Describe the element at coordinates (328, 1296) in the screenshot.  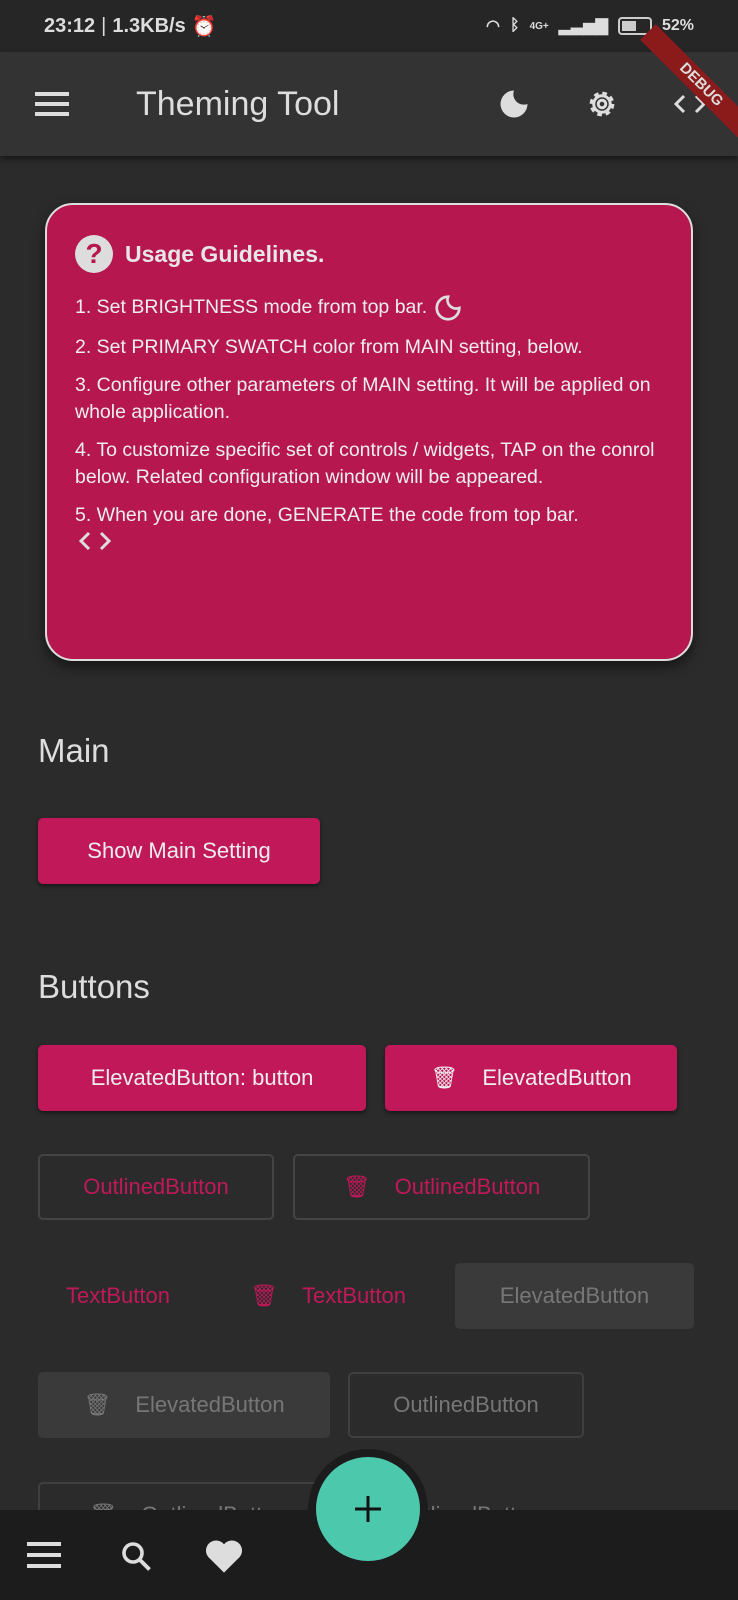
I see `text-icon-button: 🗑 TextButton` at that location.